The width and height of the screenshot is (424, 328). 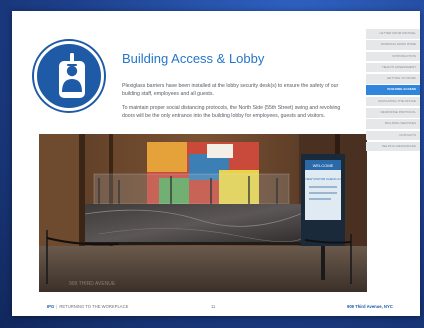 What do you see at coordinates (393, 56) in the screenshot?
I see `nav-item-introduction: INTRODUCTION` at bounding box center [393, 56].